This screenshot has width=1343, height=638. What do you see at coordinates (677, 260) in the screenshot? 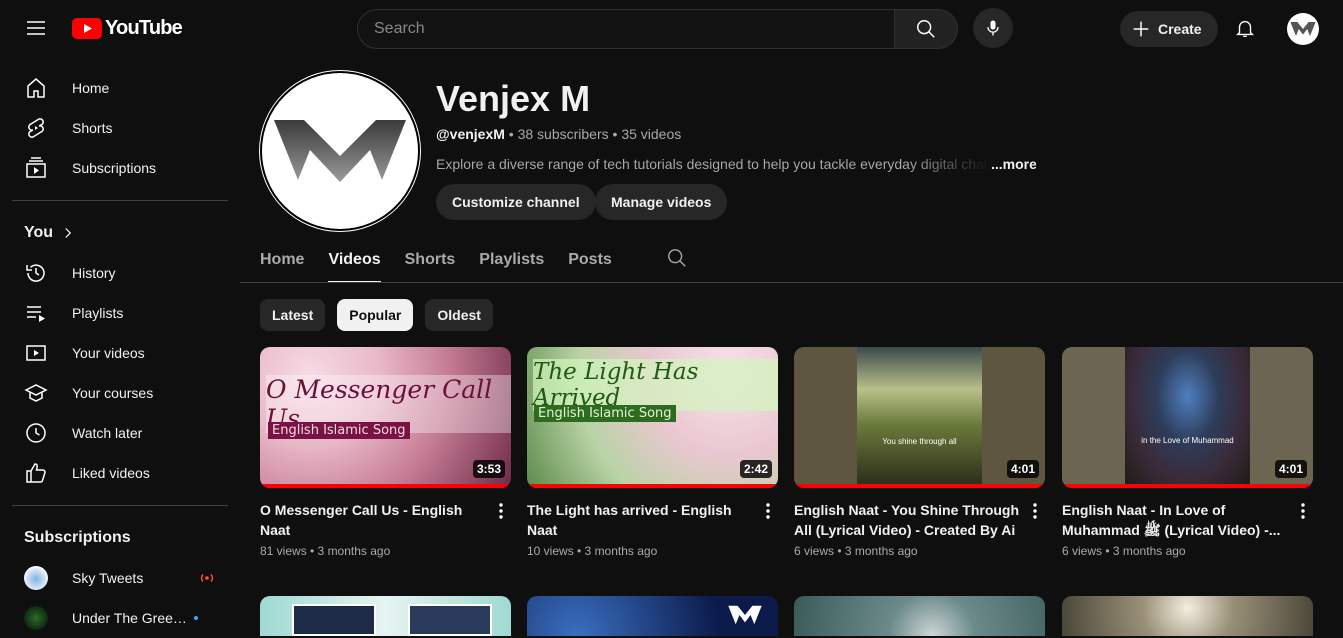
I see `channel-search-button` at bounding box center [677, 260].